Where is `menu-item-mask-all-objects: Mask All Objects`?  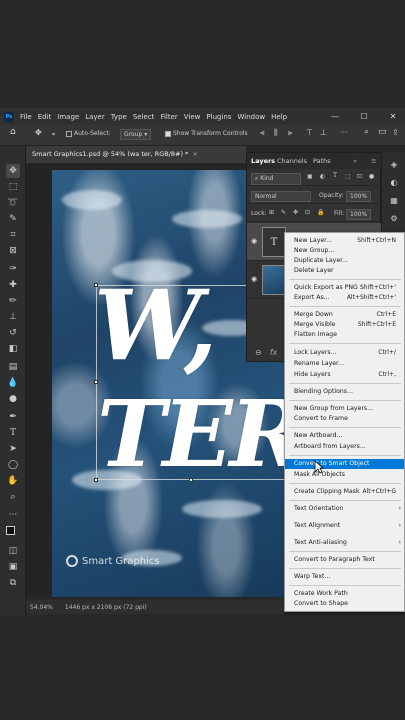
menu-item-mask-all-objects: Mask All Objects is located at coordinates (344, 475).